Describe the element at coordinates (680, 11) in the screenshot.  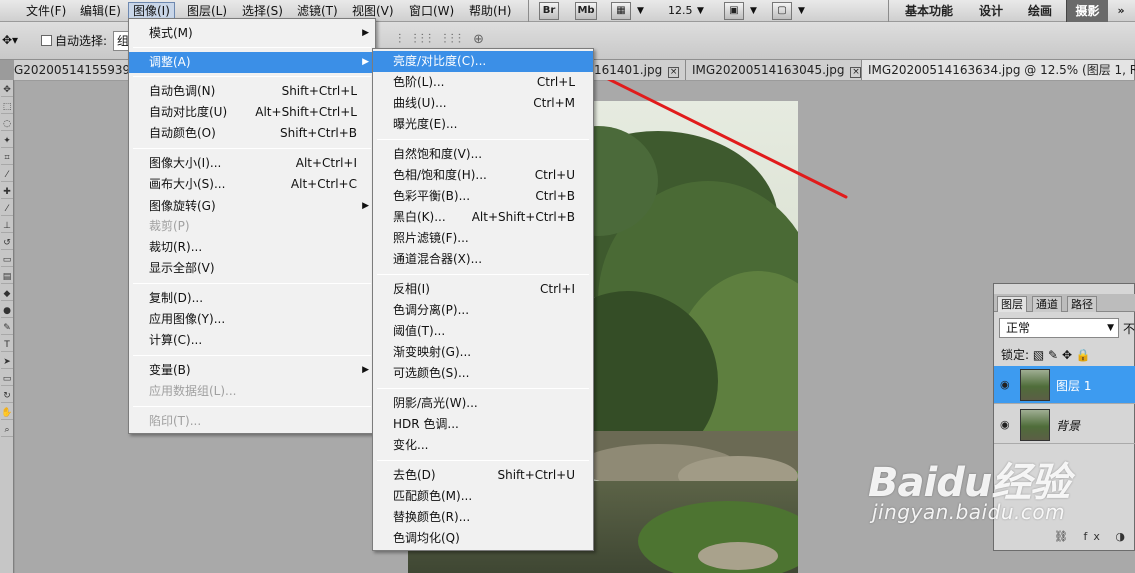
I see `zoom-level: 12.5` at that location.